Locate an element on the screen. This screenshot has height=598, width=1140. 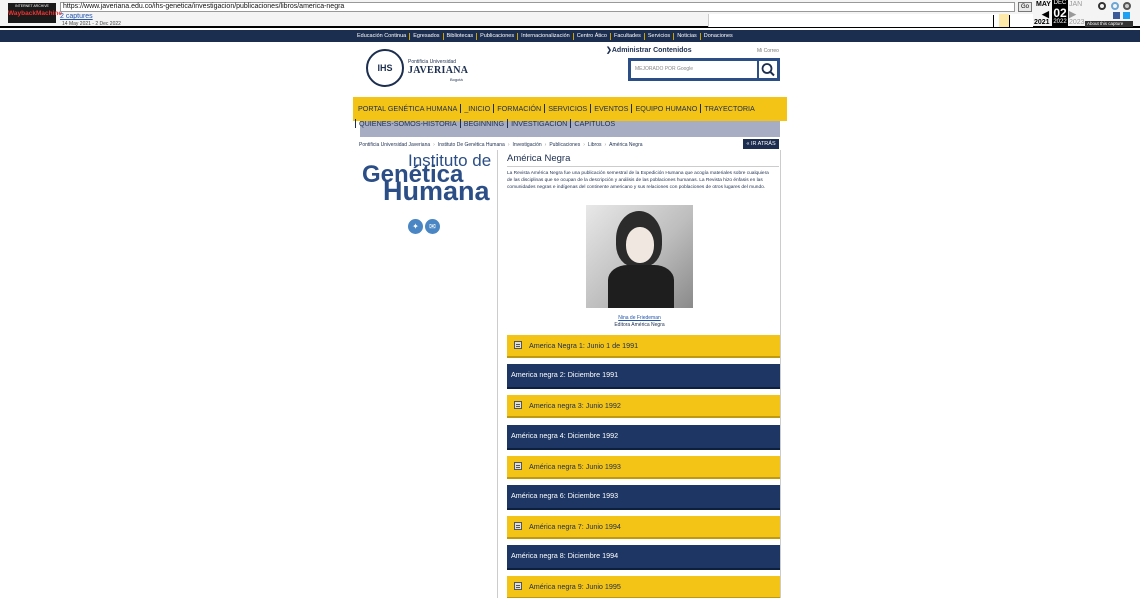
breadcrumb-item: Investigación is located at coordinates (526, 145).